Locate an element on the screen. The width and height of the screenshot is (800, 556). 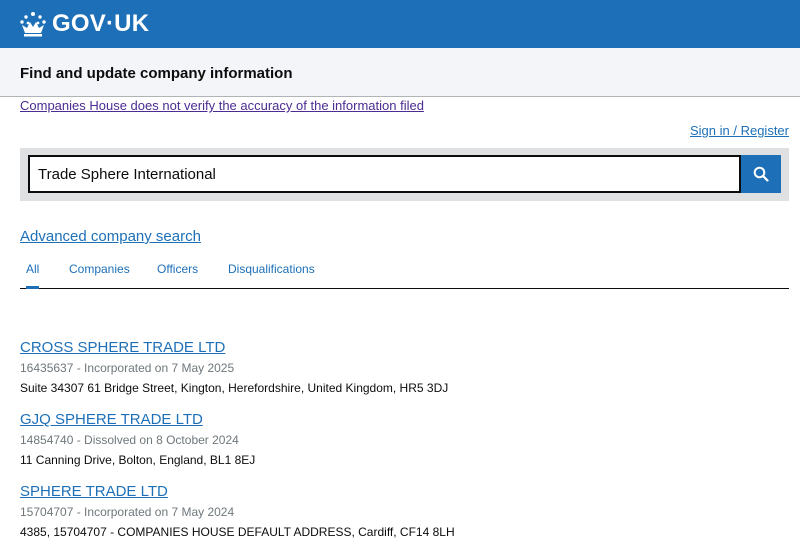
crown-icon is located at coordinates (33, 24).